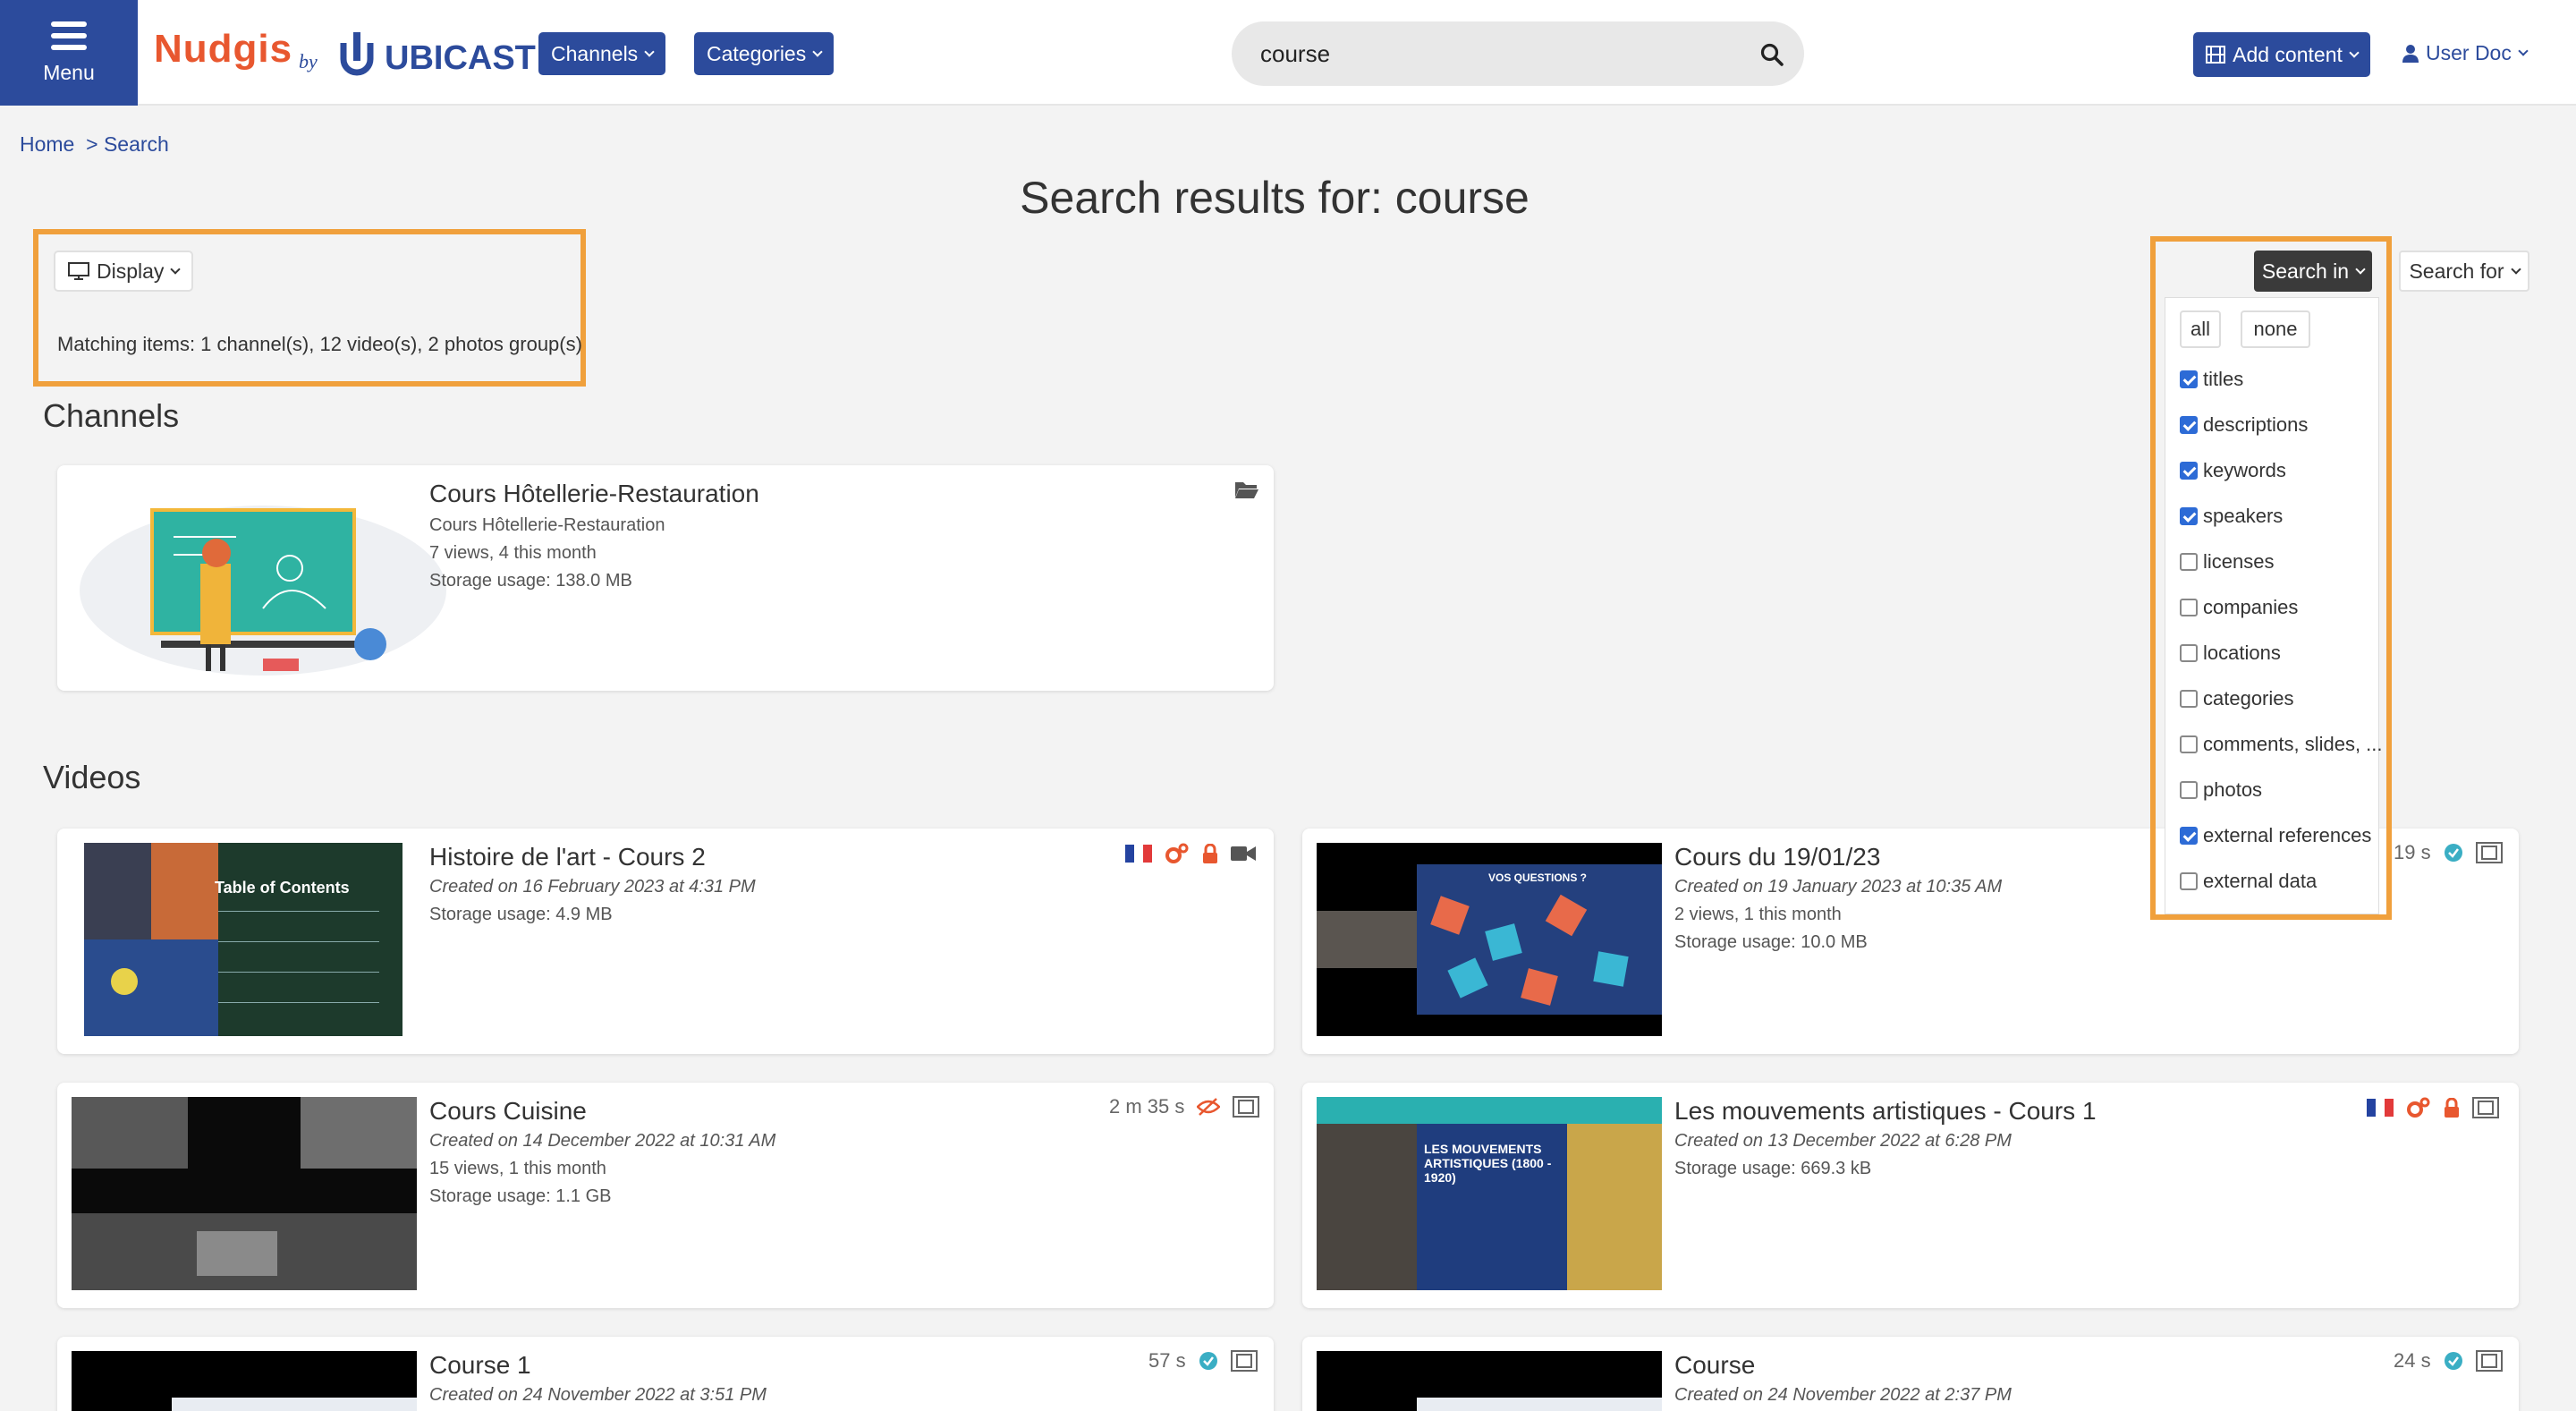 Image resolution: width=2576 pixels, height=1411 pixels. What do you see at coordinates (757, 53) in the screenshot?
I see `categories-label: Categories` at bounding box center [757, 53].